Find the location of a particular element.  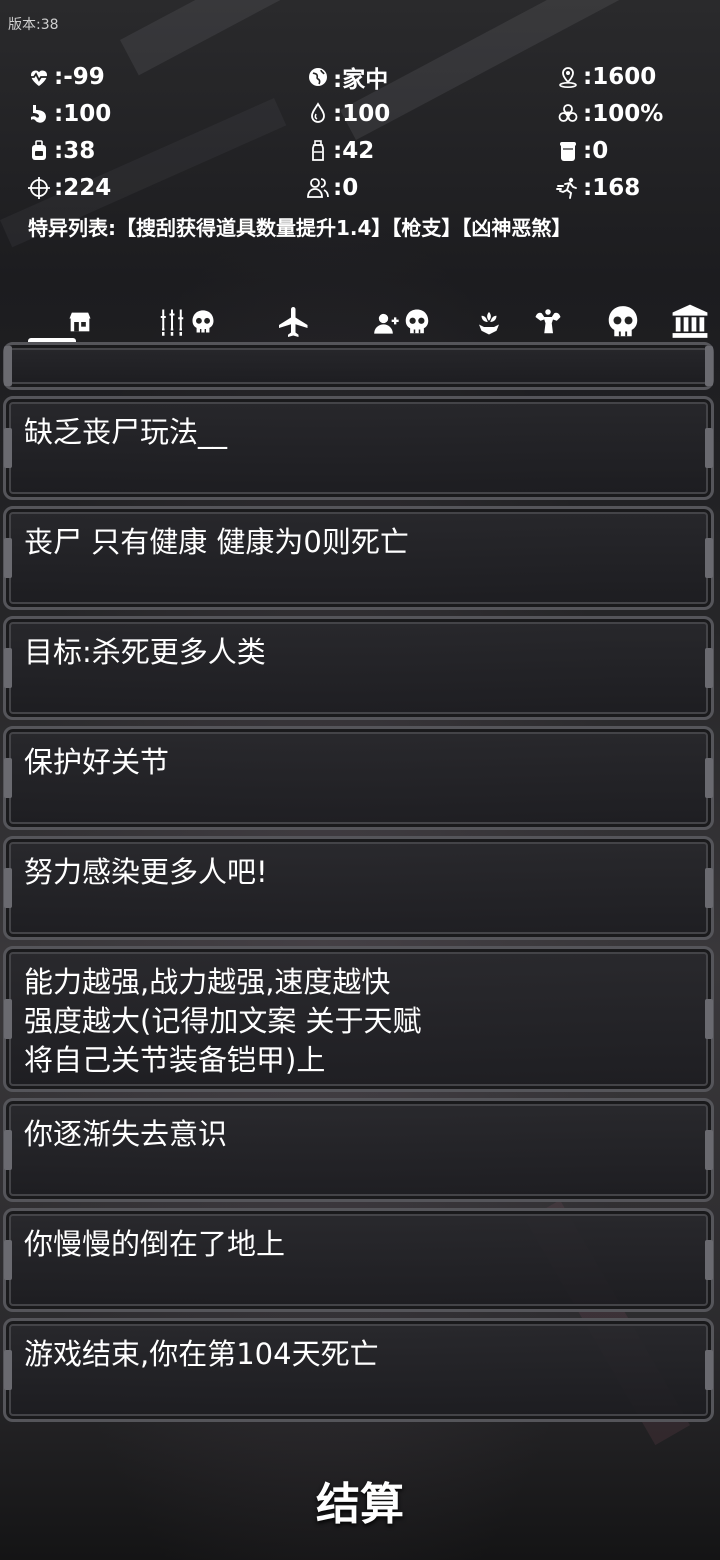

stat-accuracy: :224 is located at coordinates (165, 188).